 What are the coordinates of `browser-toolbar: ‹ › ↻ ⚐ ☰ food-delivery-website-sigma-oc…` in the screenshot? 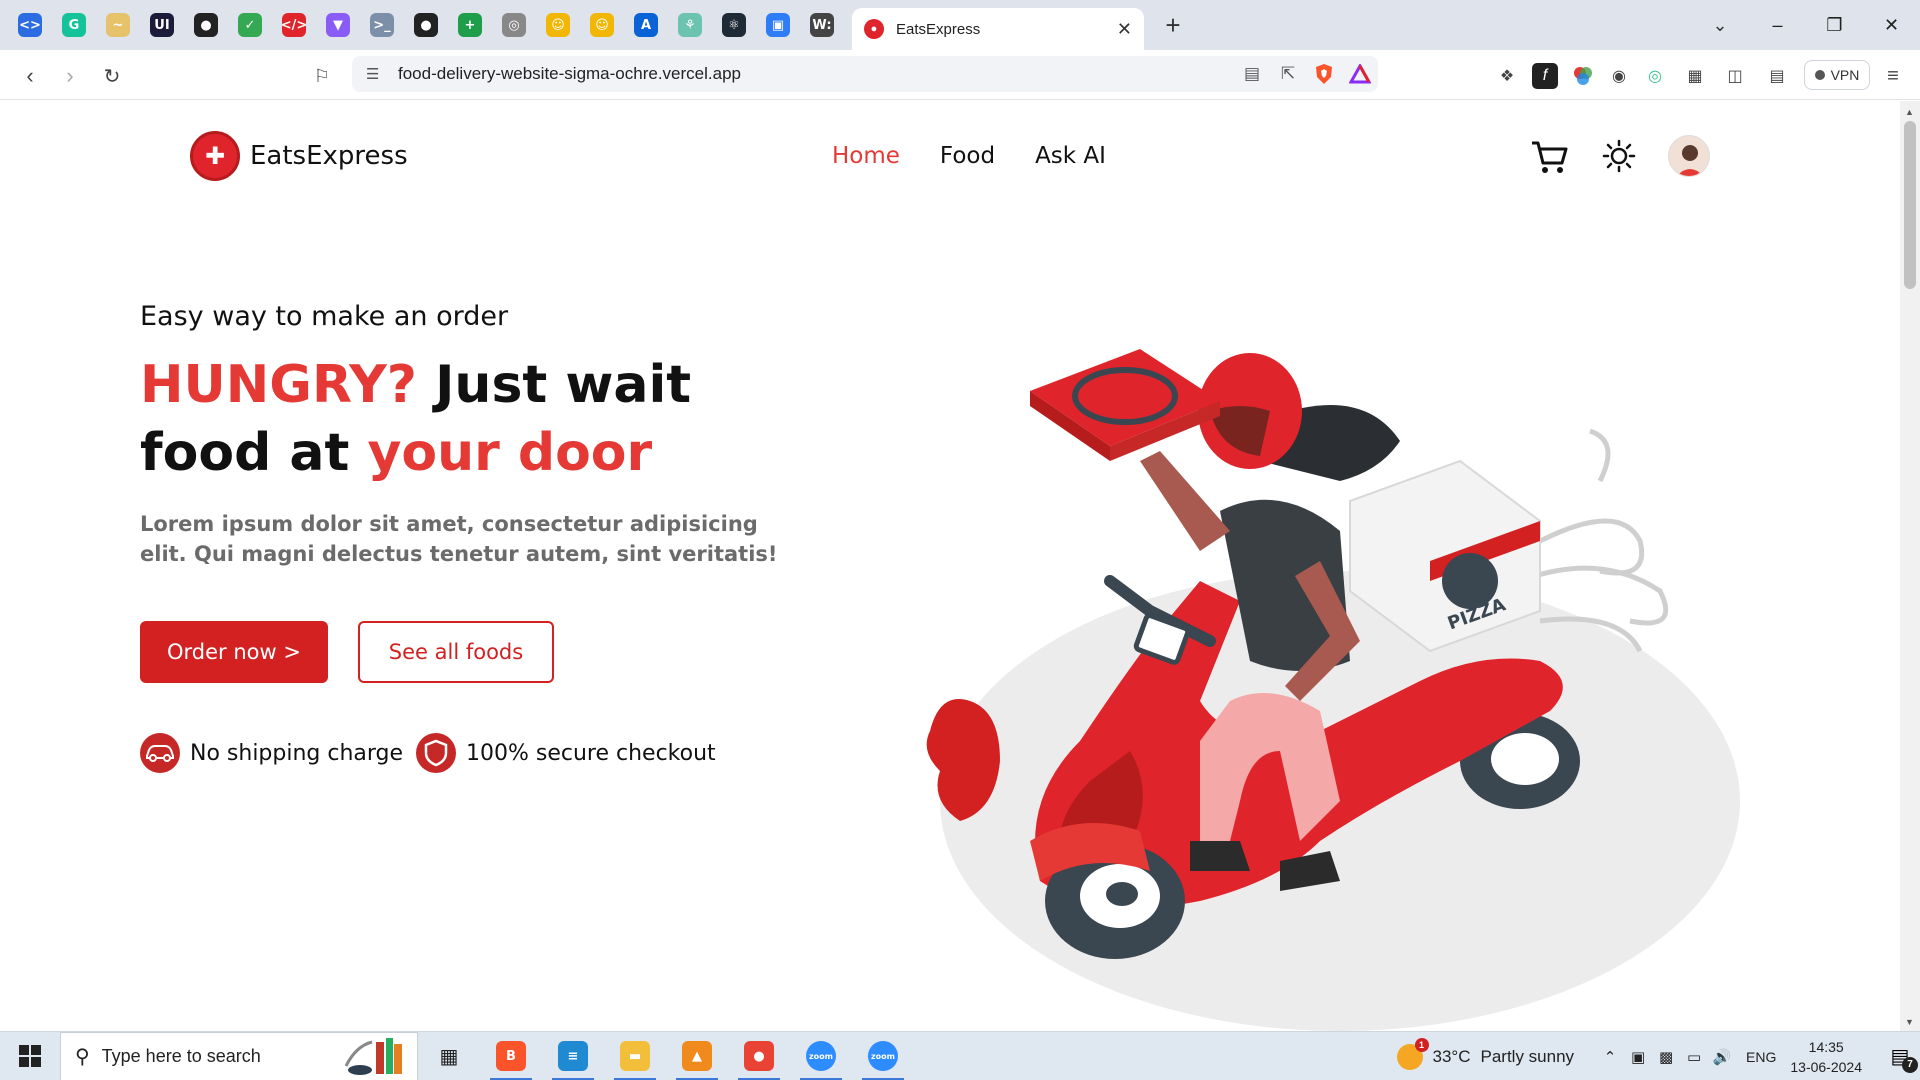 It's located at (960, 75).